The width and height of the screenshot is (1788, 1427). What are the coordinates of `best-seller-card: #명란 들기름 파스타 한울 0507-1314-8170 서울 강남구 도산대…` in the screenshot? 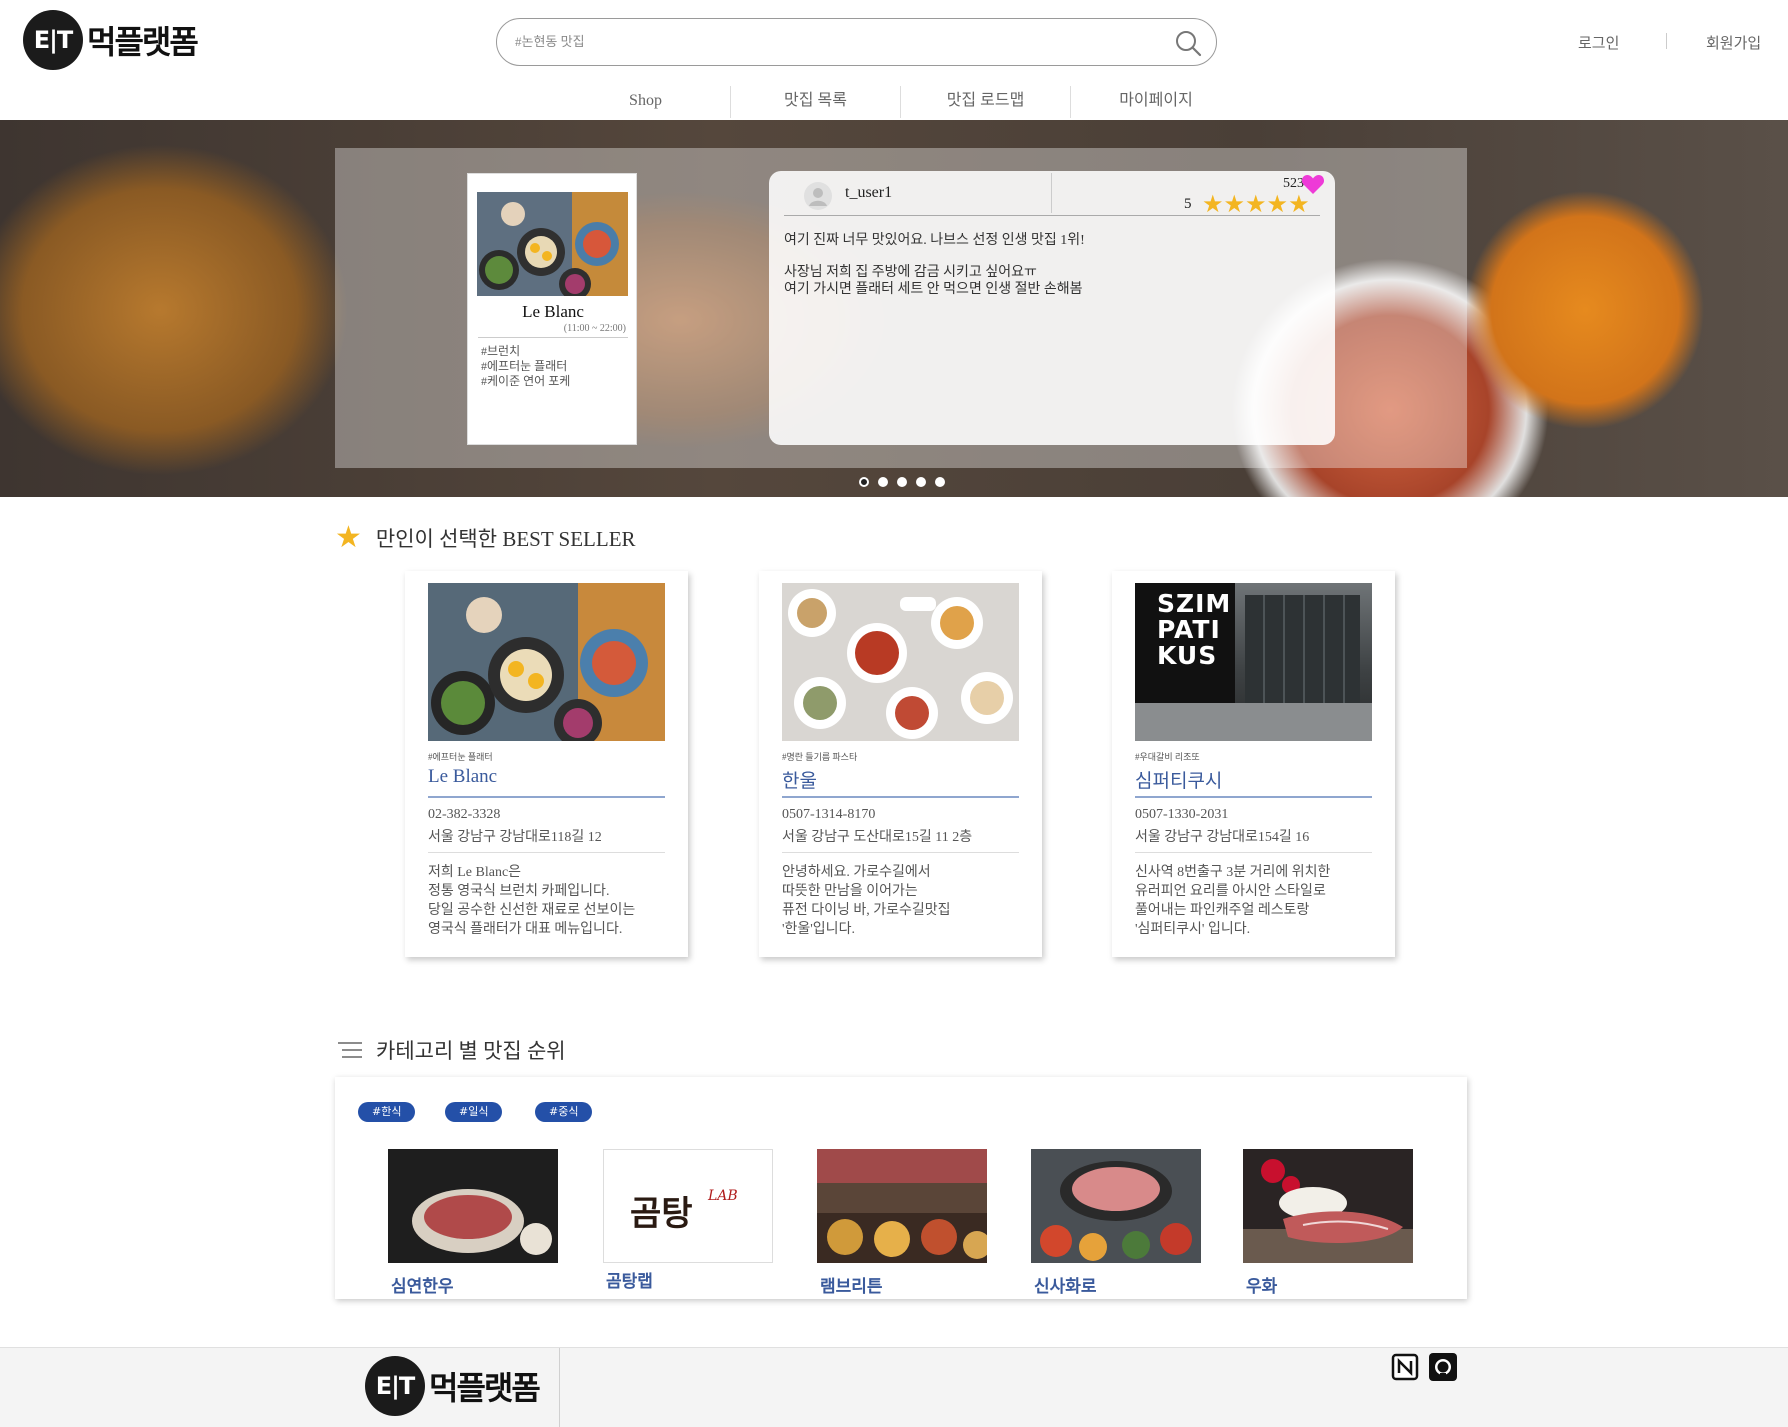 It's located at (900, 764).